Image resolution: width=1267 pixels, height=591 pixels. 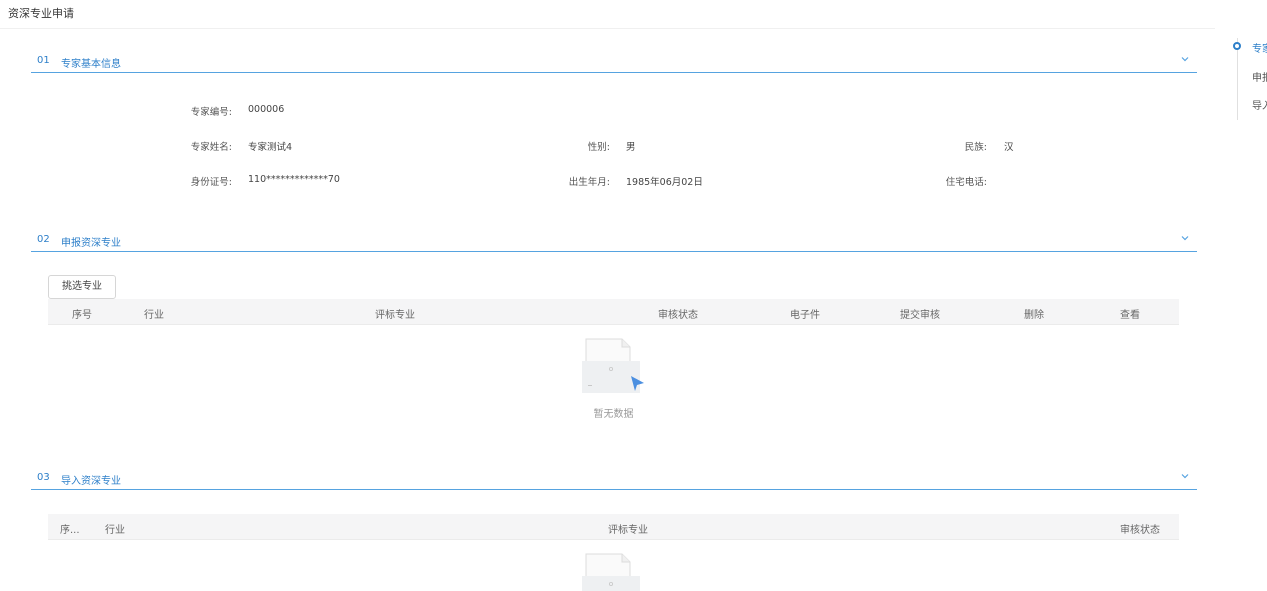 What do you see at coordinates (43, 60) in the screenshot?
I see `section-number: 01` at bounding box center [43, 60].